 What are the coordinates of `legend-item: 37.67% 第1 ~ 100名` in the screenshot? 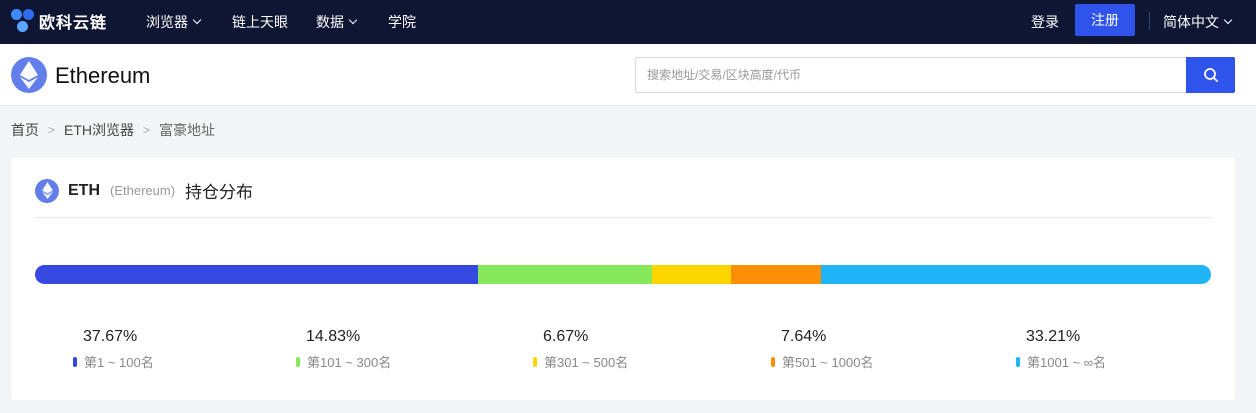 It's located at (113, 349).